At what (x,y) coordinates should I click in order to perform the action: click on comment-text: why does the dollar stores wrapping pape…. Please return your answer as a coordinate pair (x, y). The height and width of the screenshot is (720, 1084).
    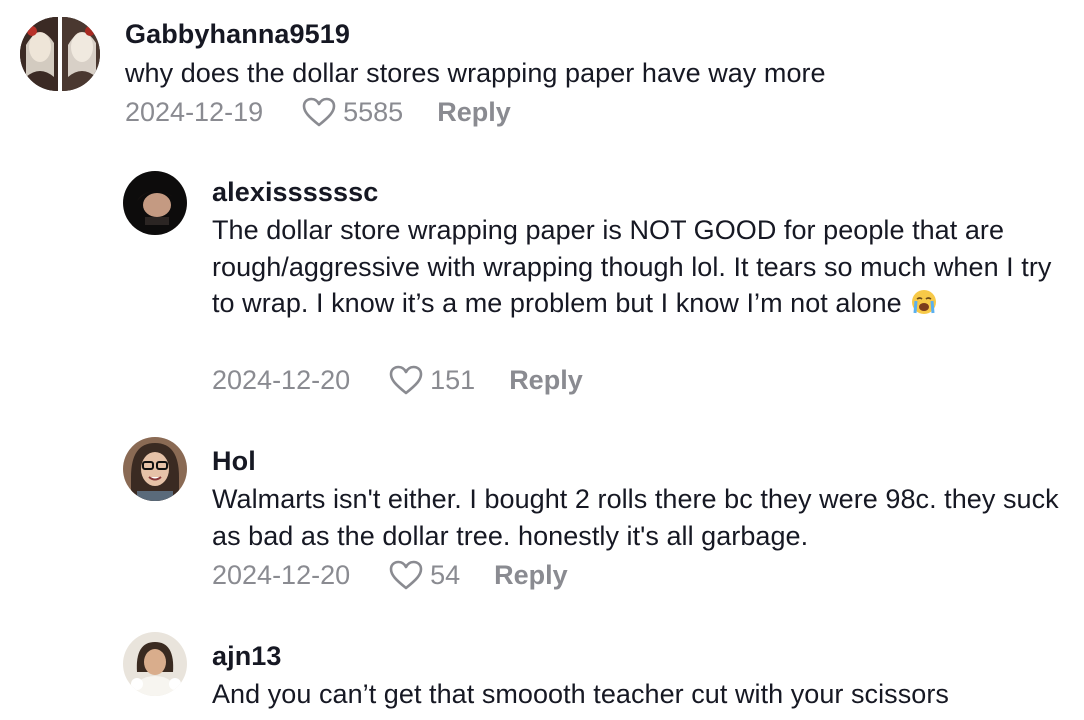
    Looking at the image, I should click on (475, 73).